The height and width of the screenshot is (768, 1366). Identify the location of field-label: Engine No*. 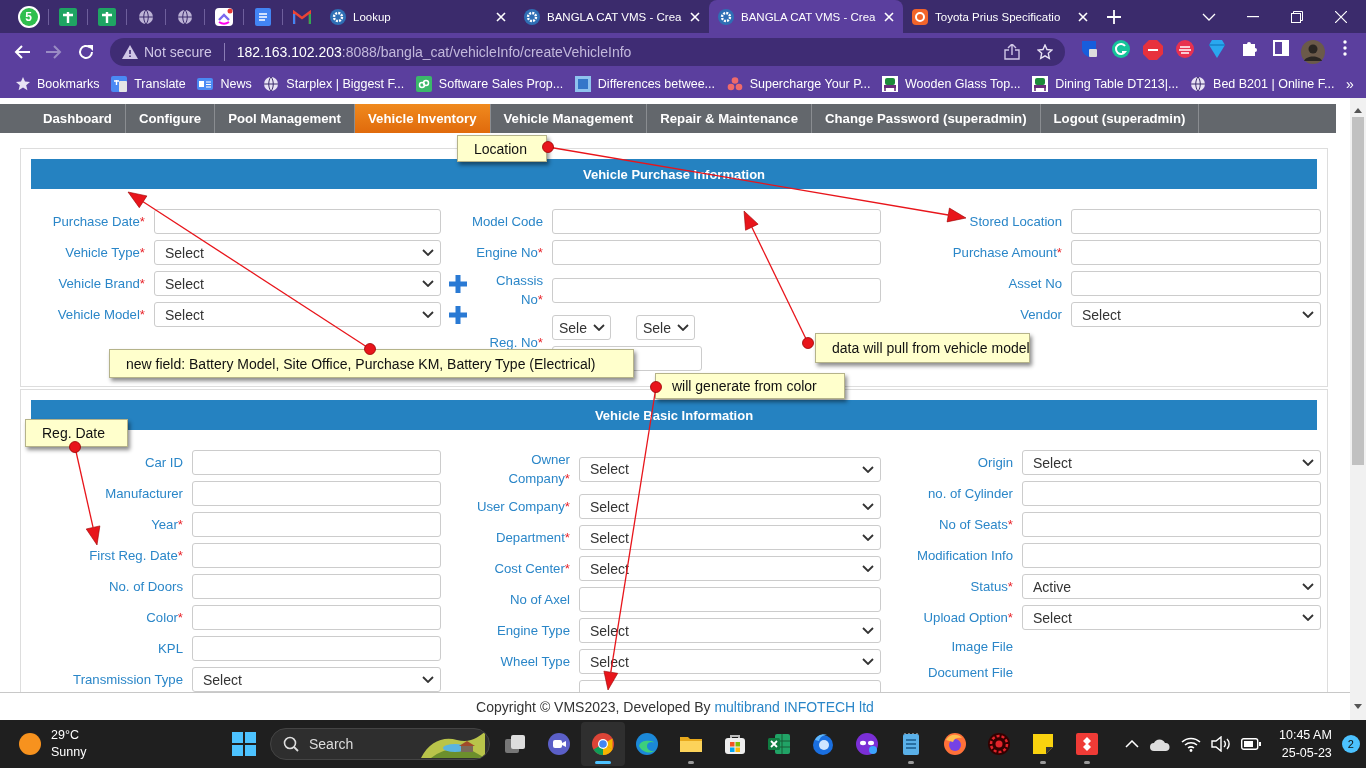
(509, 252).